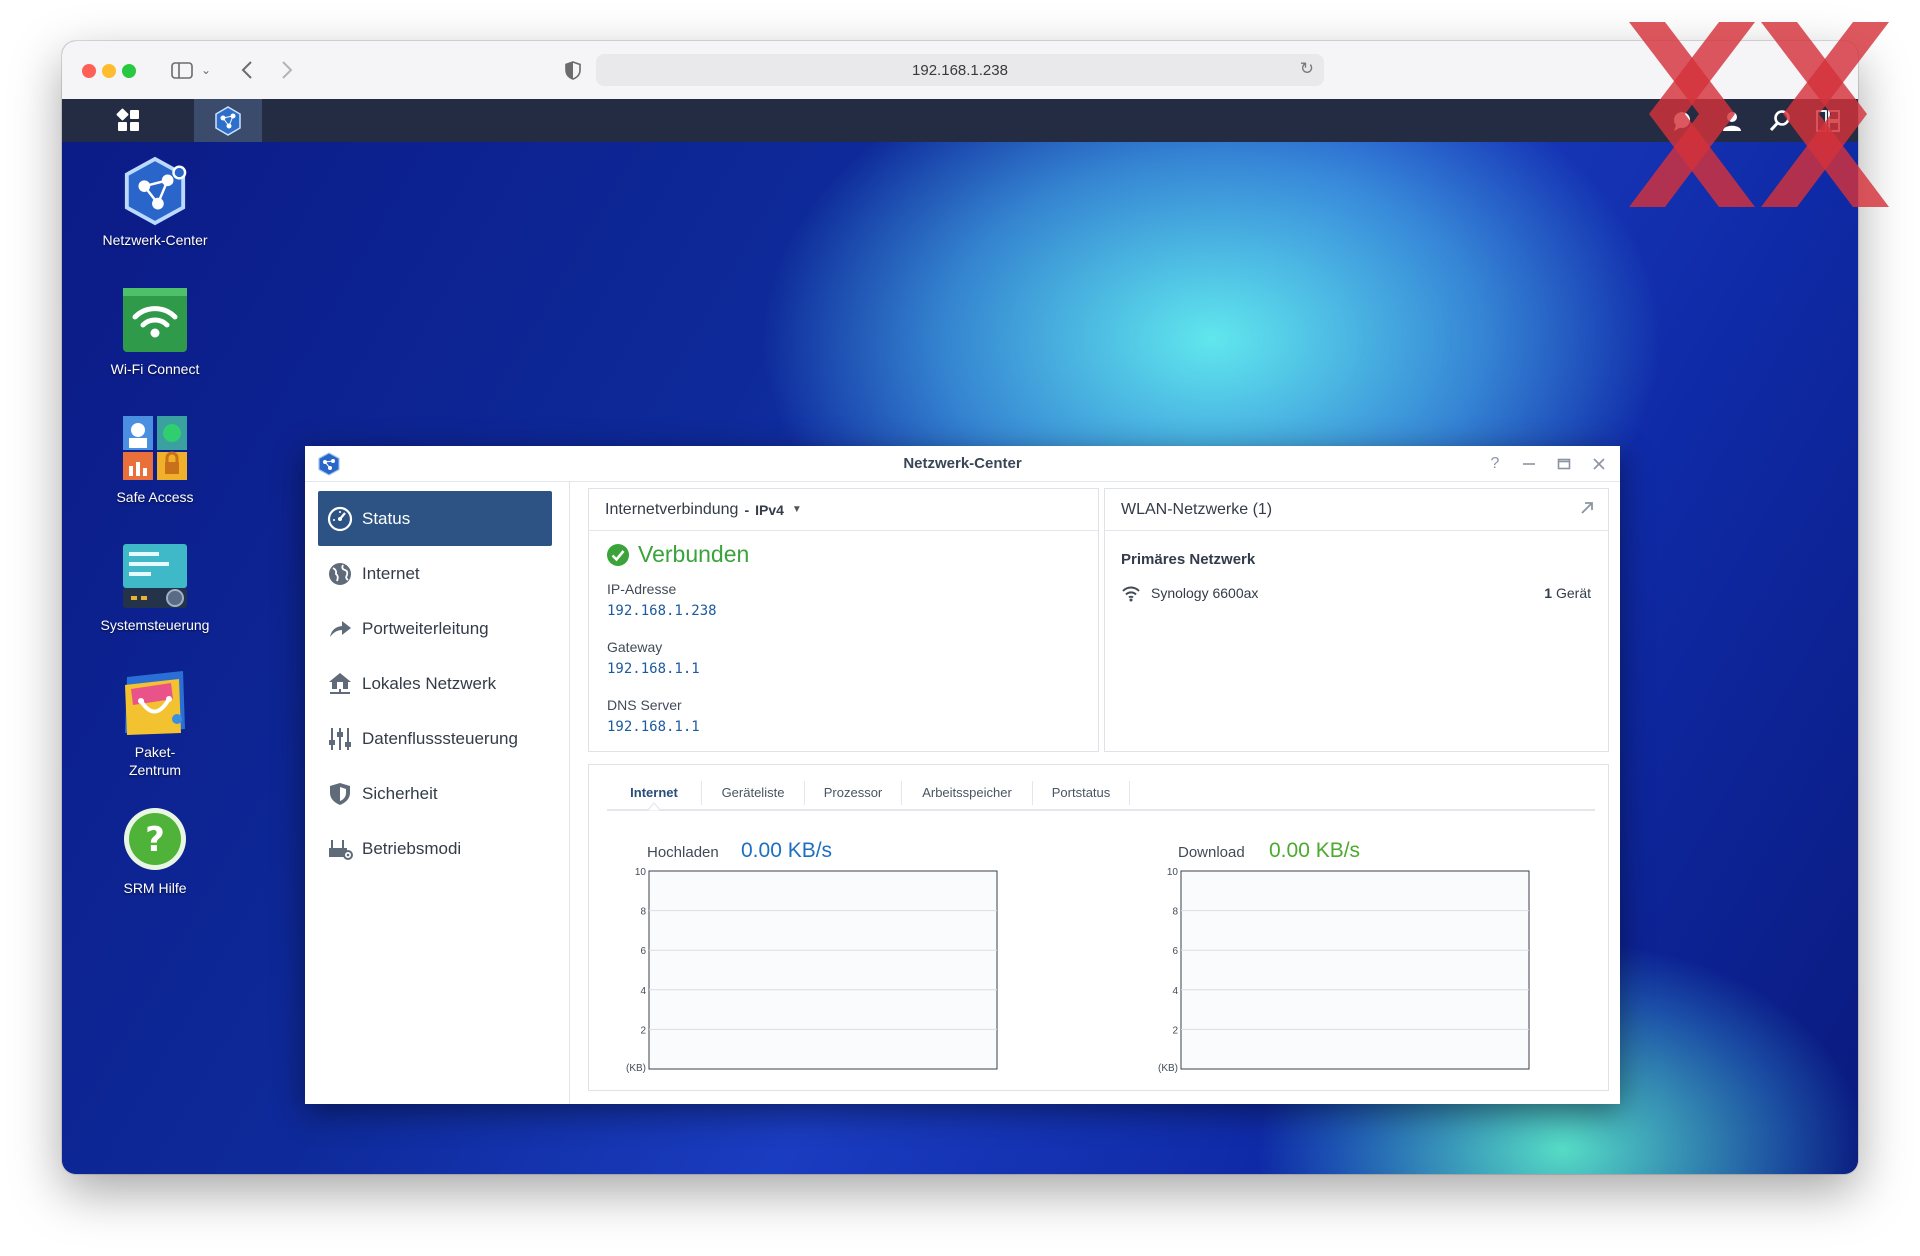 Image resolution: width=1920 pixels, height=1256 pixels. Describe the element at coordinates (155, 888) in the screenshot. I see `desktop-icon-label: SRM Hilfe` at that location.